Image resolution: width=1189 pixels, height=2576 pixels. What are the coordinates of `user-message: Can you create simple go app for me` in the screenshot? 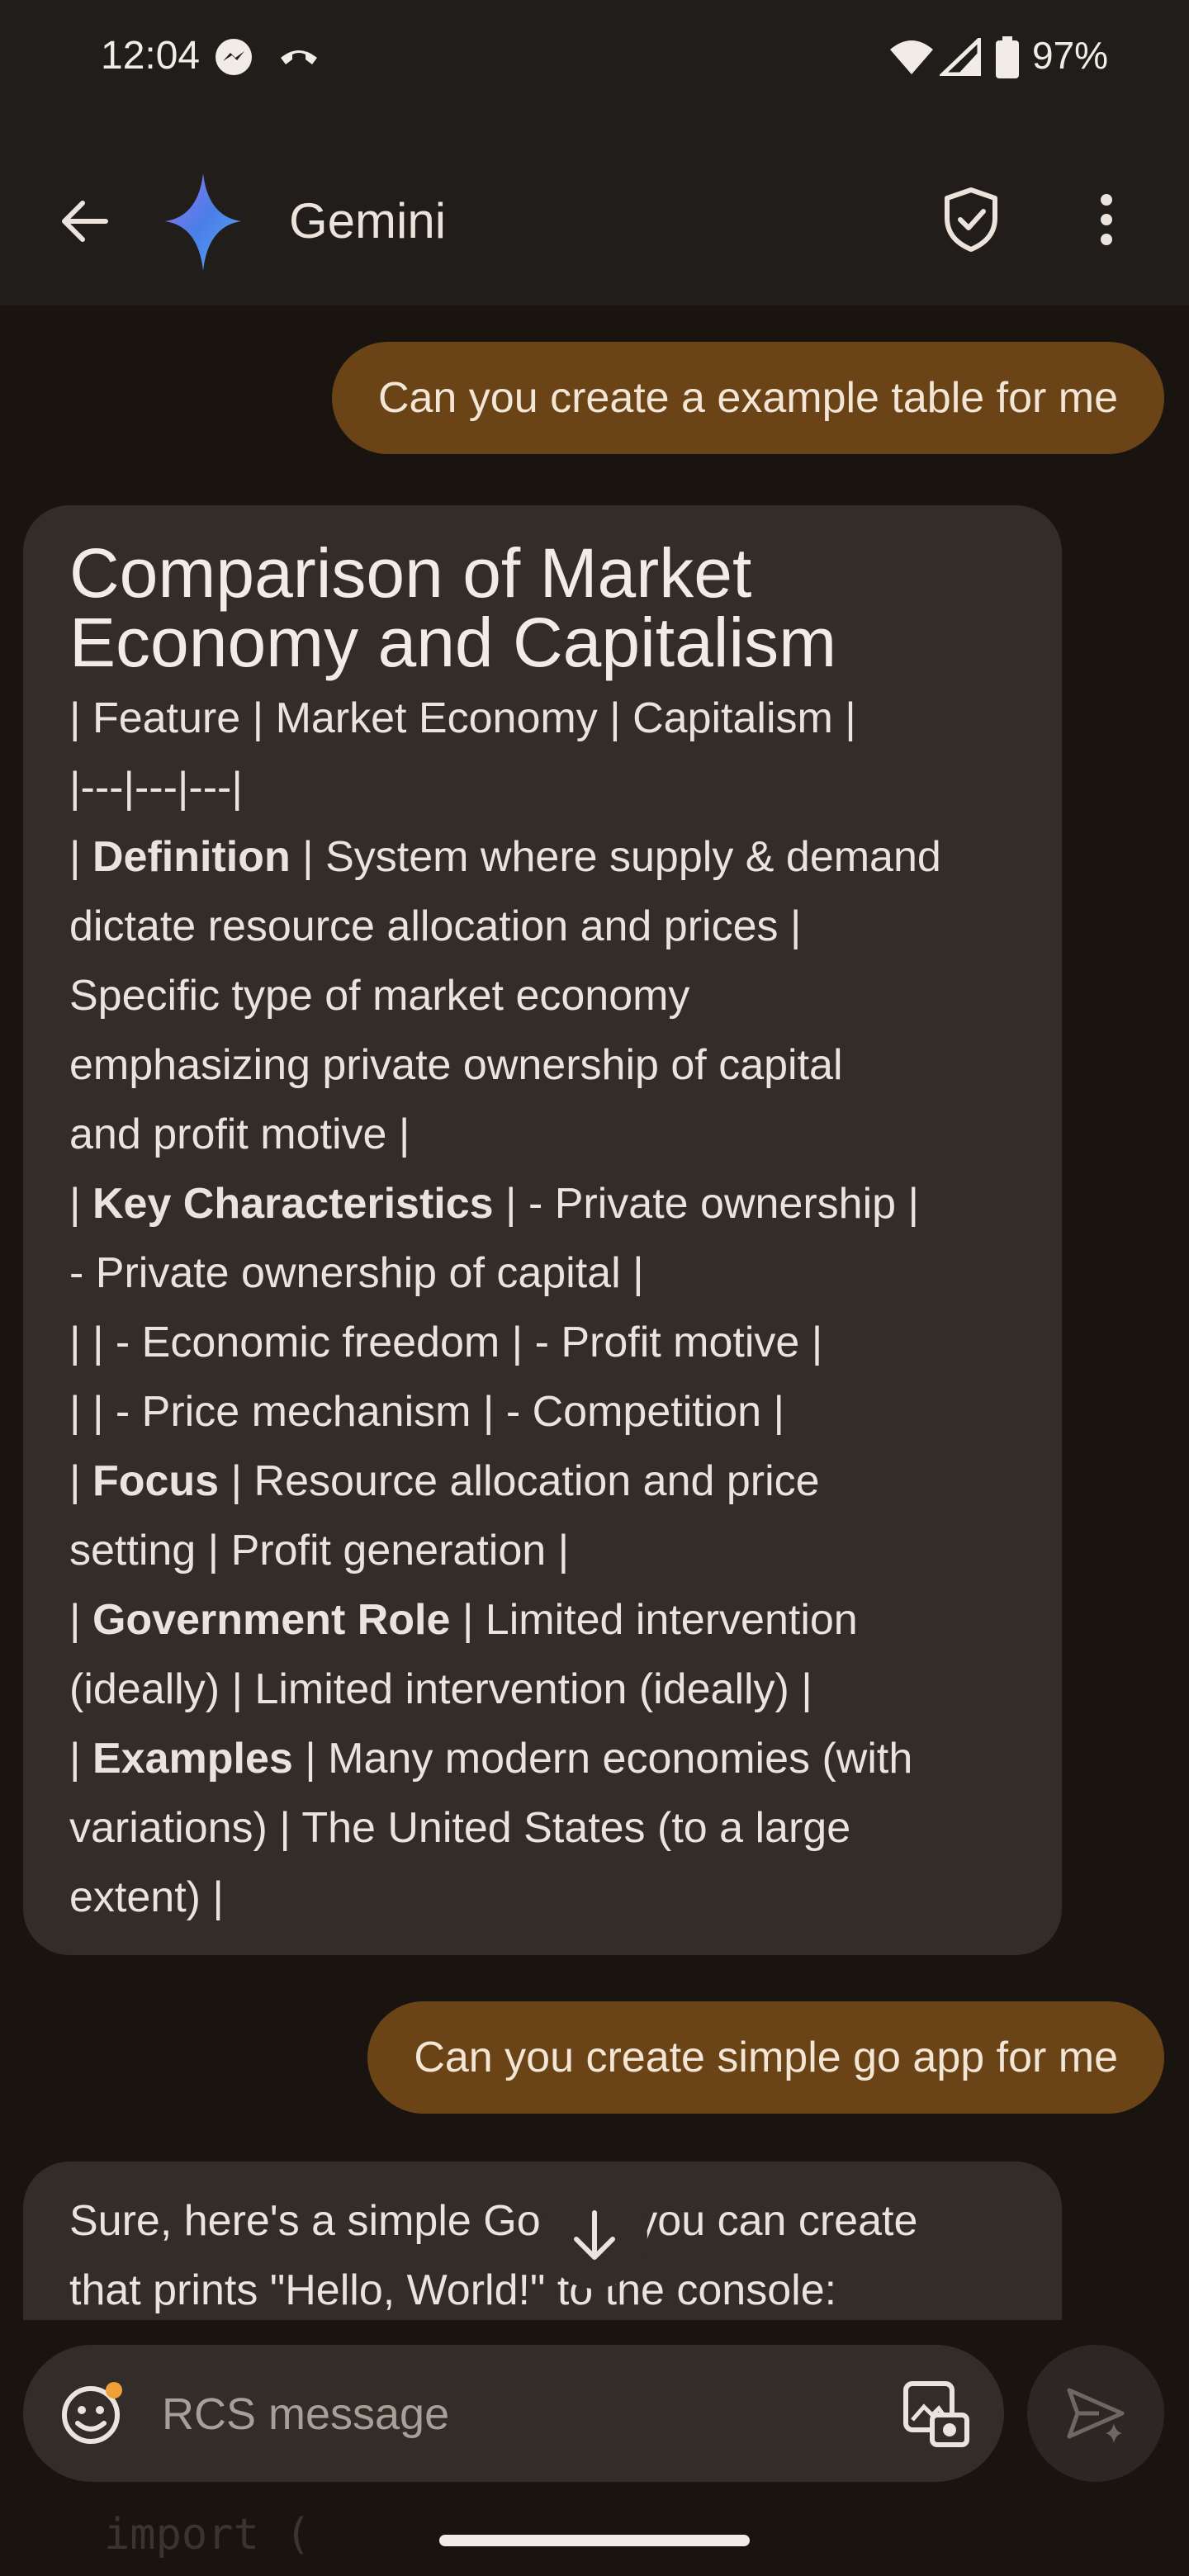 It's located at (765, 2057).